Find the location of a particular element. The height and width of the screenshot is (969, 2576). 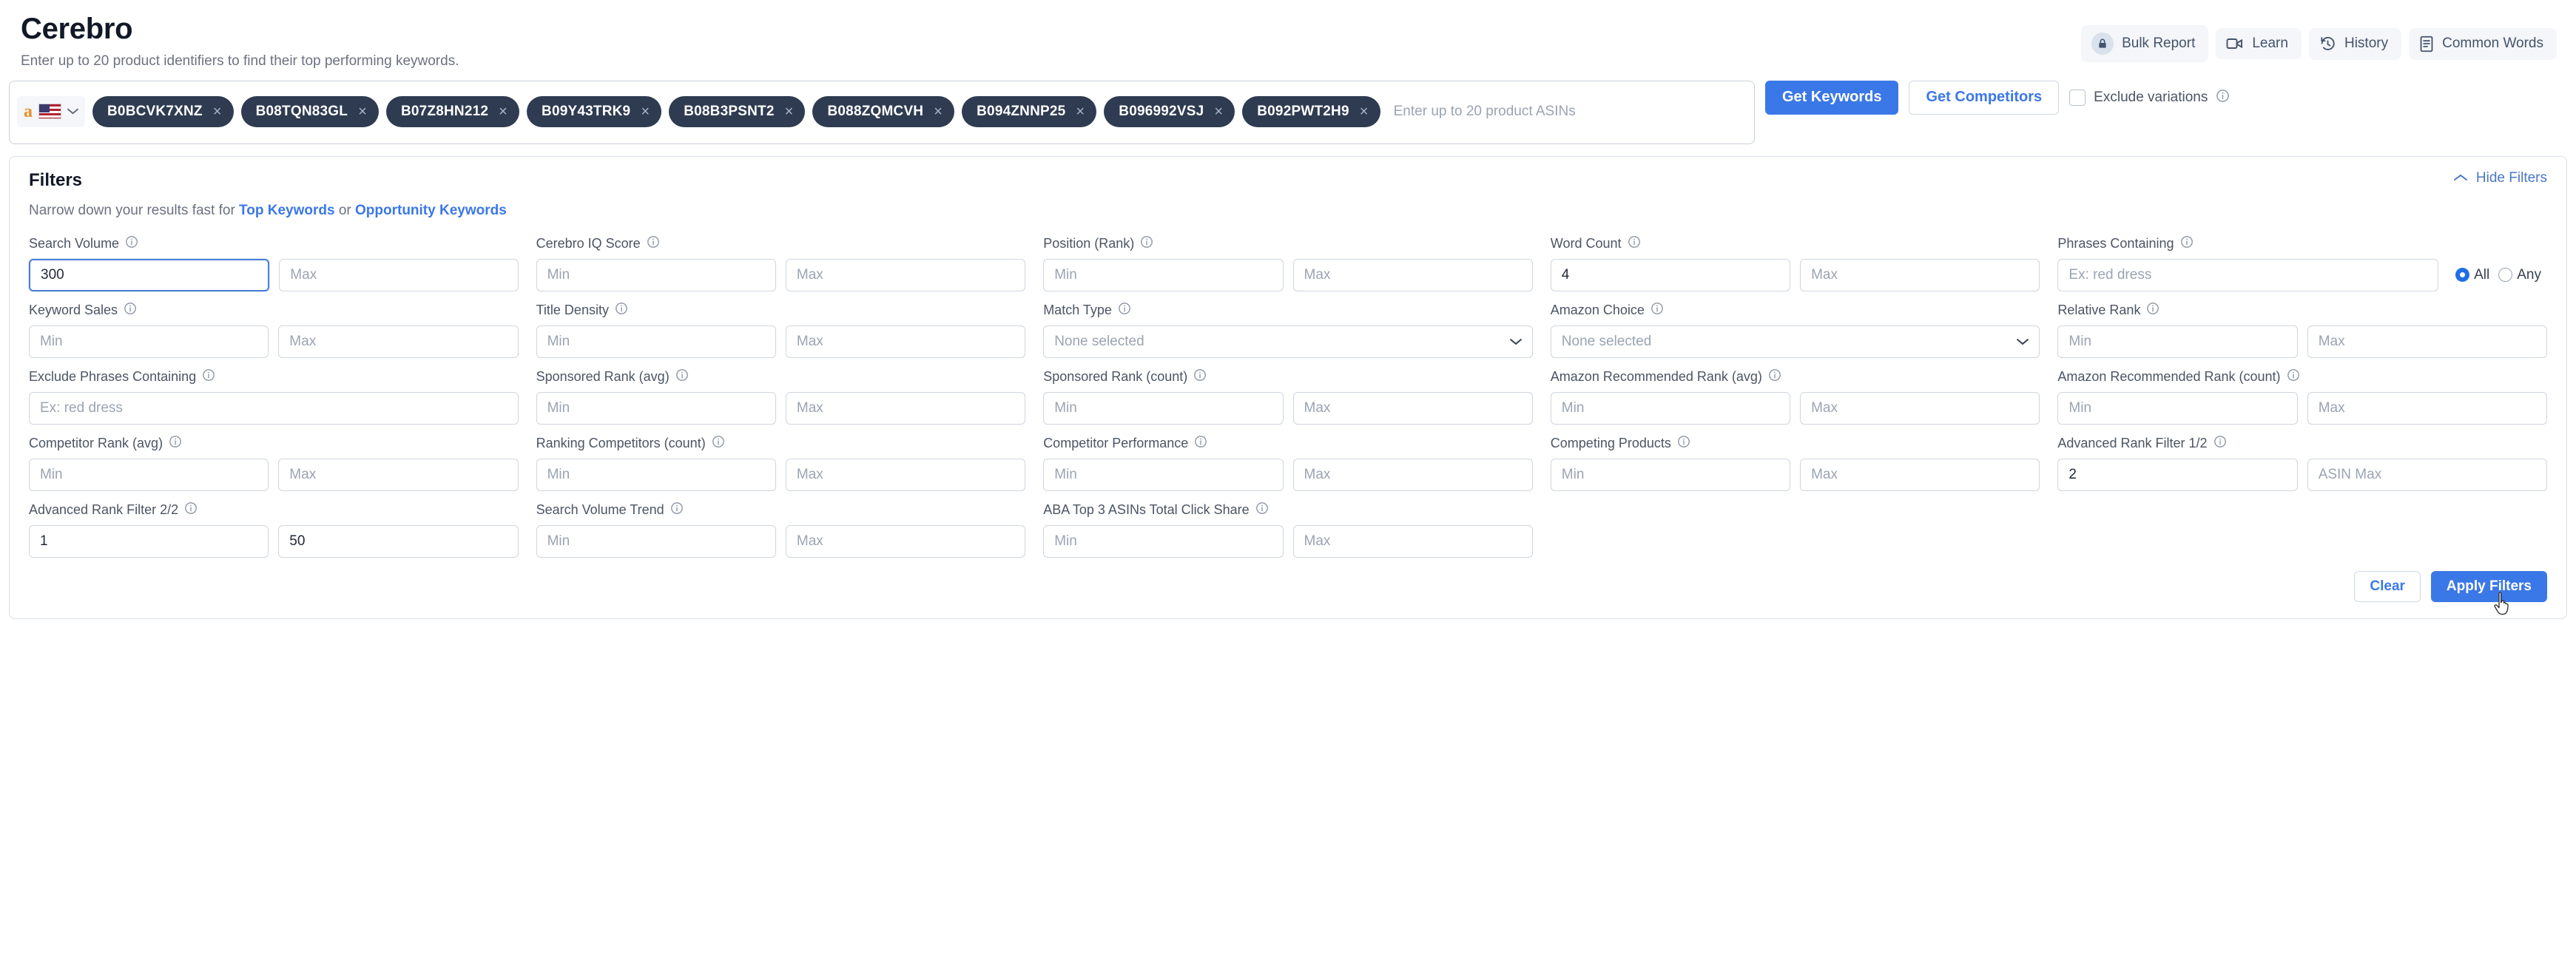

learn-button: Learn is located at coordinates (2259, 43).